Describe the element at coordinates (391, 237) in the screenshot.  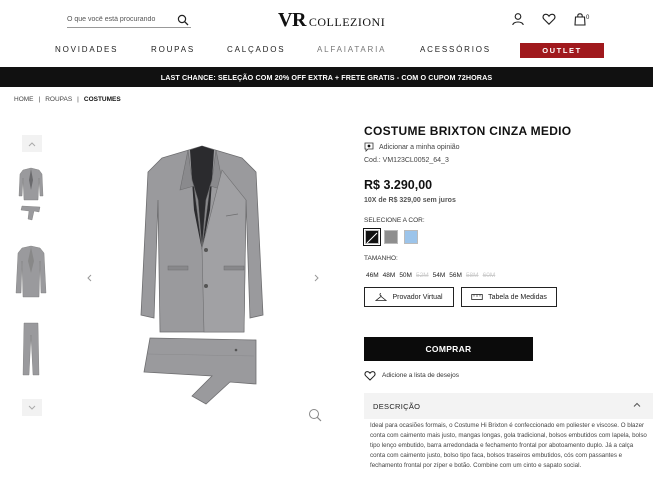
I see `color-swatch-gray` at that location.